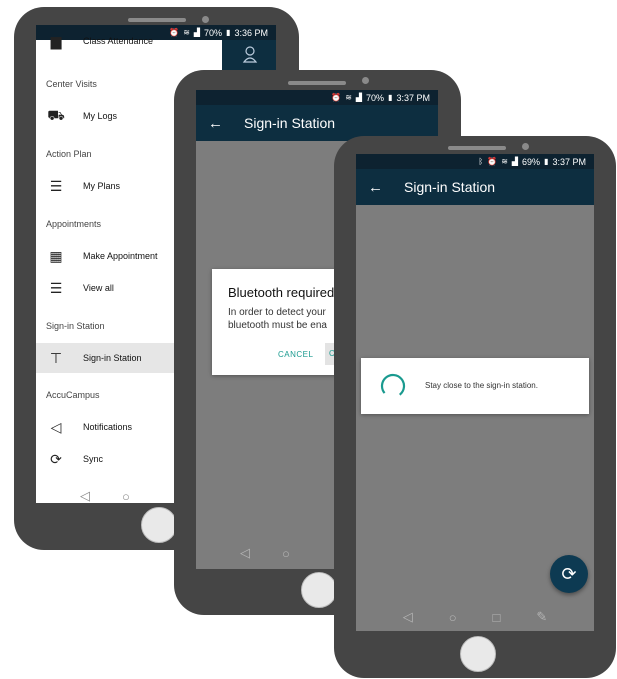 The image size is (617, 679). What do you see at coordinates (317, 97) in the screenshot?
I see `status-bar: ⏰ ≋ ▟ 70% ▮ 3:37 PM` at bounding box center [317, 97].